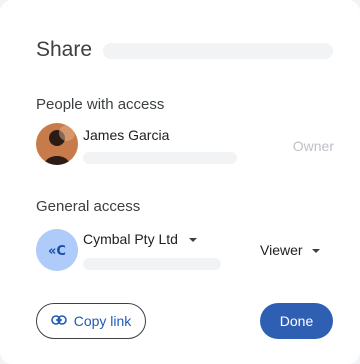 This screenshot has height=364, width=360. What do you see at coordinates (58, 321) in the screenshot?
I see `link-icon` at bounding box center [58, 321].